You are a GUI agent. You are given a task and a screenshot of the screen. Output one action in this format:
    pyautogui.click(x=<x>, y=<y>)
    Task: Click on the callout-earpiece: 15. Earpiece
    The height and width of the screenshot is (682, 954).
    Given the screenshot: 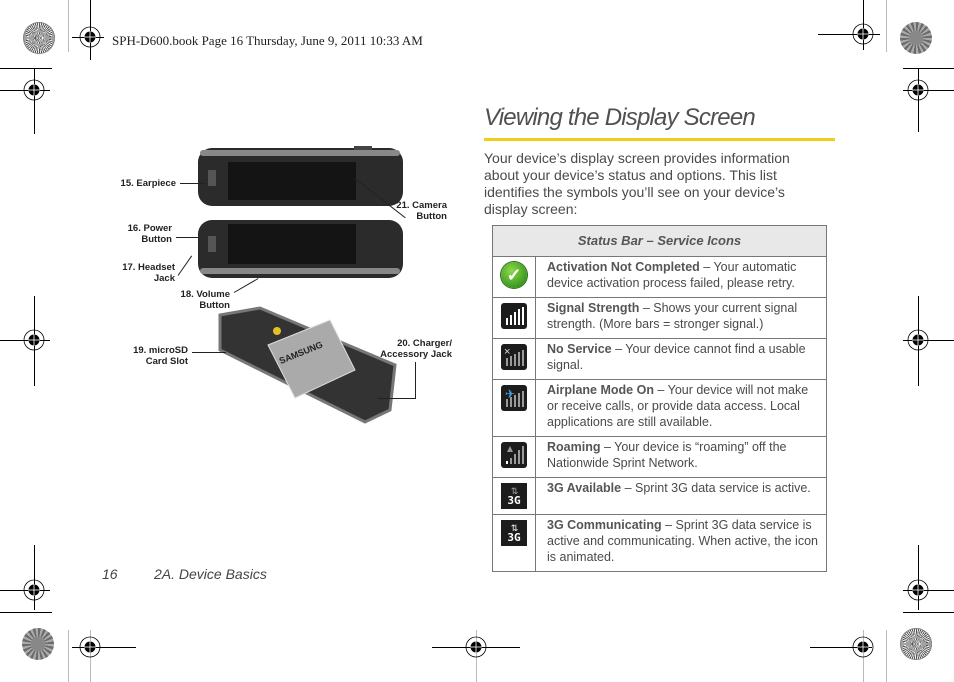 What is the action you would take?
    pyautogui.click(x=143, y=183)
    